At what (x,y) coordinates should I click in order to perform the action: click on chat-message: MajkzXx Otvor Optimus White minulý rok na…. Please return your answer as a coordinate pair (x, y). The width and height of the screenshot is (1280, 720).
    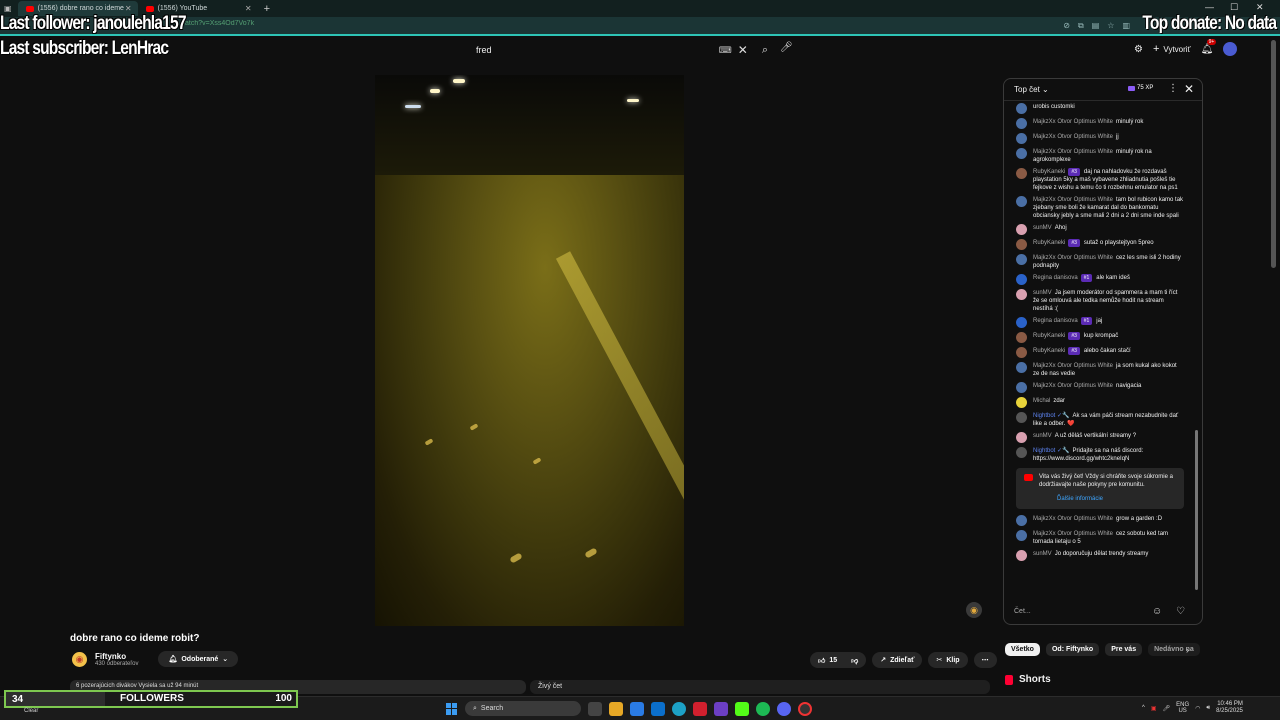
    Looking at the image, I should click on (1099, 156).